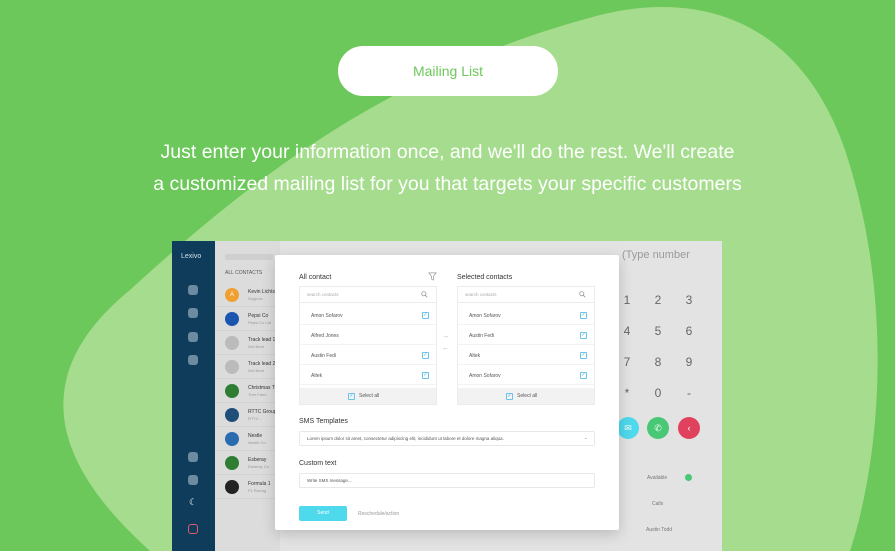 This screenshot has height=551, width=895. What do you see at coordinates (445, 336) in the screenshot?
I see `move-right-icon: →` at bounding box center [445, 336].